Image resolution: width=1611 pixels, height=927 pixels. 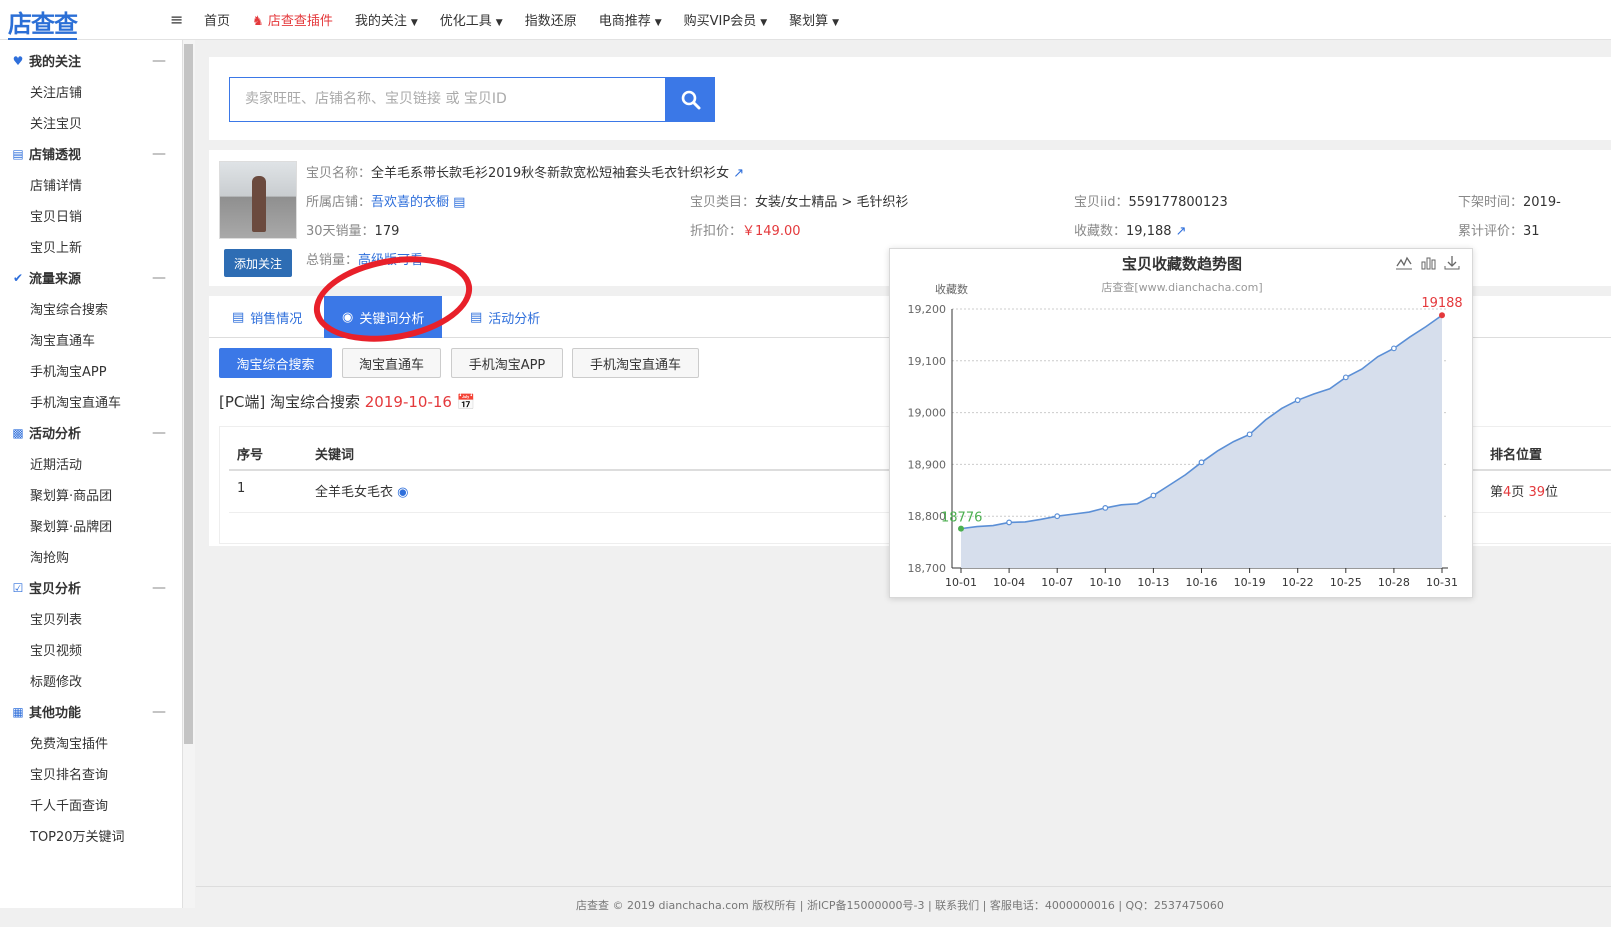 I want to click on nav-my-follow: 我的关注 ▼, so click(x=386, y=19).